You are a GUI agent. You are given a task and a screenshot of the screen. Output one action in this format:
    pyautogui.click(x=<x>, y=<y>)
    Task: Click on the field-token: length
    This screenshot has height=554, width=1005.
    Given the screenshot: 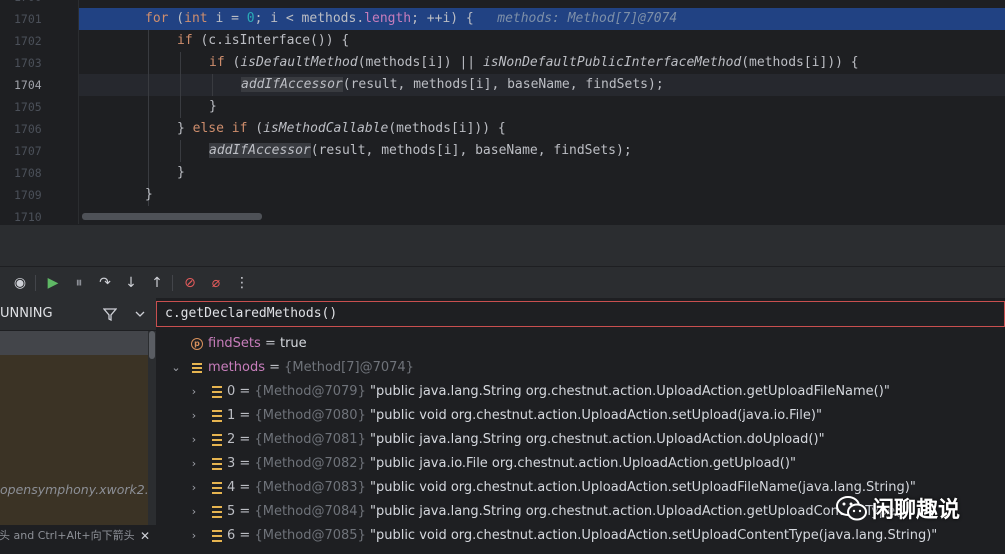 What is the action you would take?
    pyautogui.click(x=388, y=18)
    